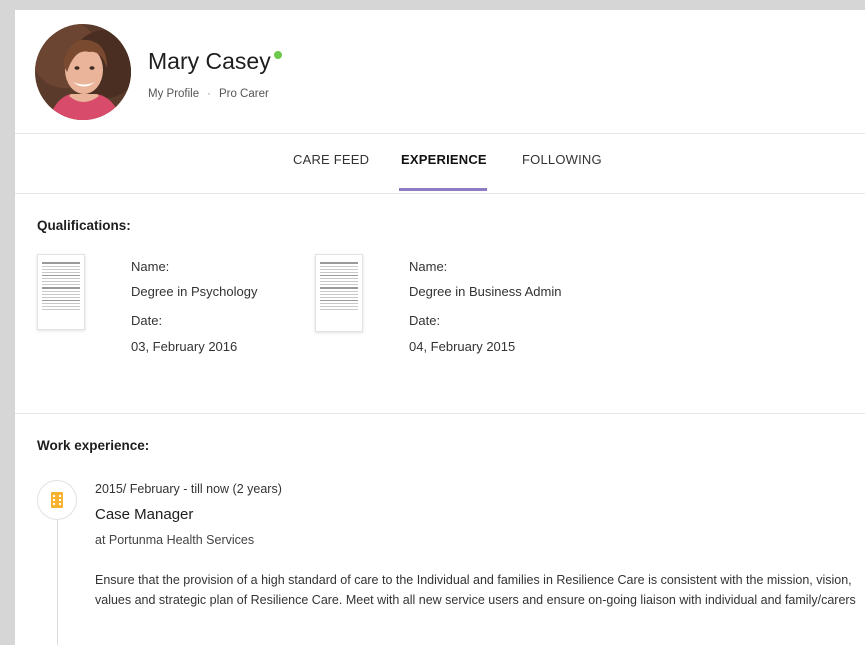 Image resolution: width=865 pixels, height=645 pixels. Describe the element at coordinates (562, 159) in the screenshot. I see `tab-following: FOLLOWING` at that location.